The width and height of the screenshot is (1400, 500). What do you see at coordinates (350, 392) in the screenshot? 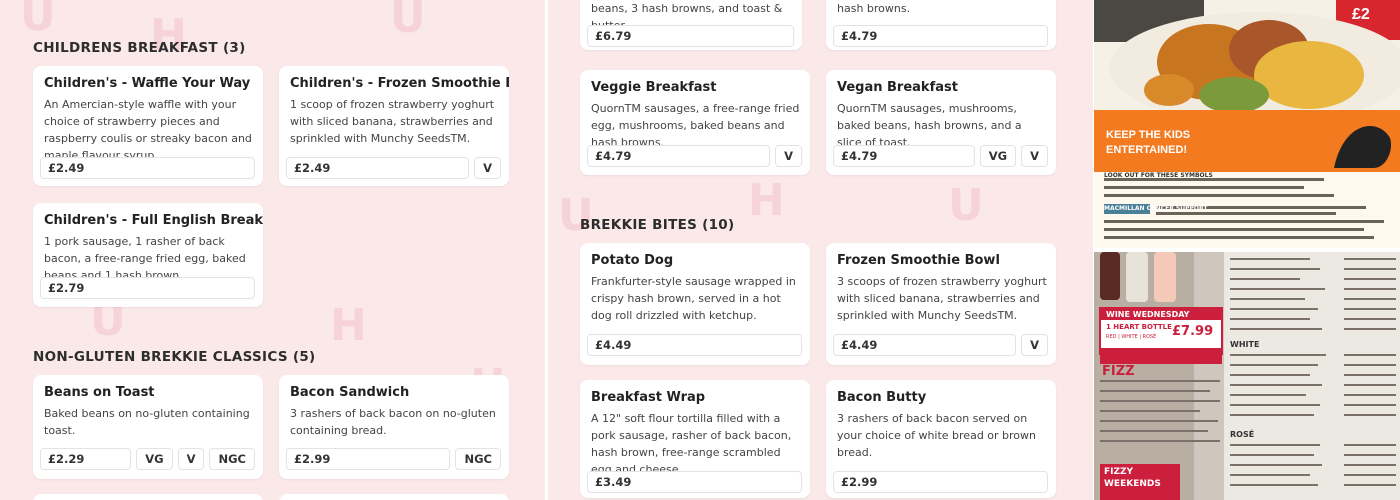
I see `item-title: Bacon Sandwich` at bounding box center [350, 392].